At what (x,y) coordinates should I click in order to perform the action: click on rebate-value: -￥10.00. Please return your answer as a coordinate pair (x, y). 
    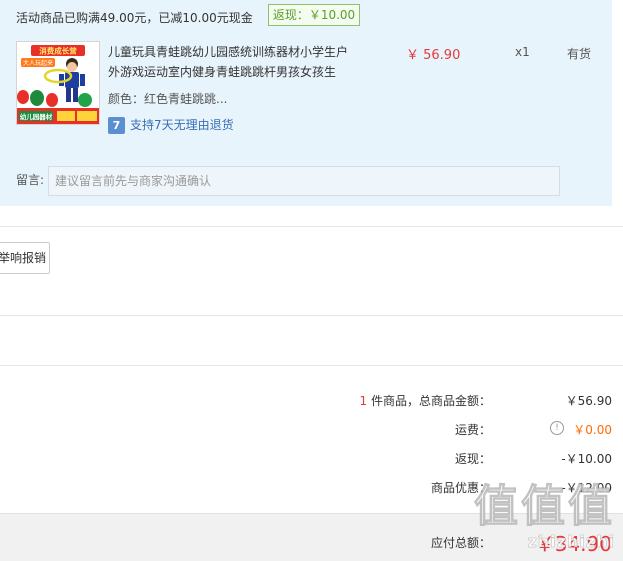
    Looking at the image, I should click on (586, 459).